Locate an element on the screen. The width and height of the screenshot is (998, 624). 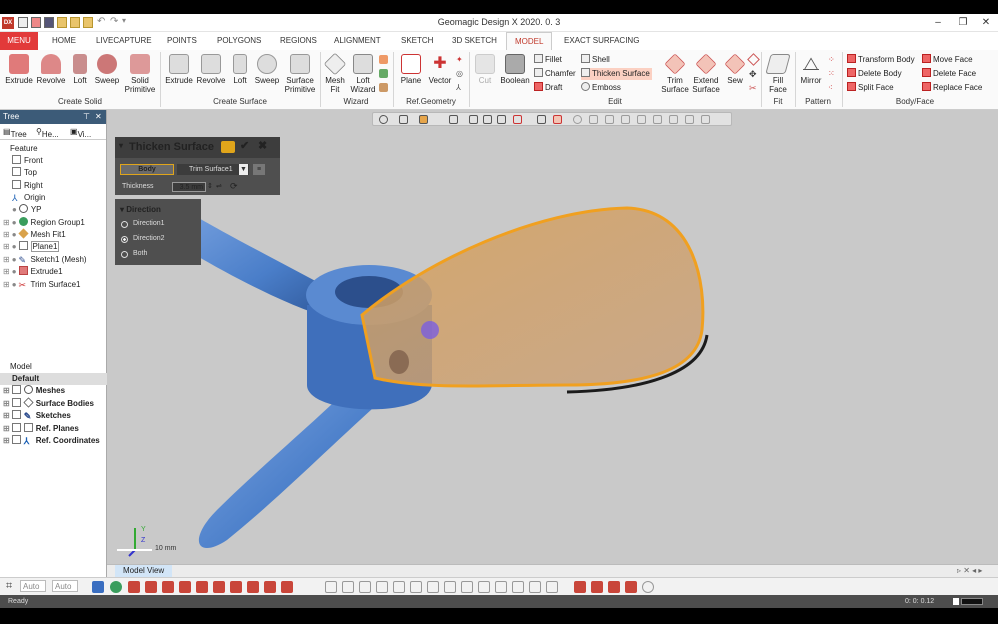
view-box-icon is located at coordinates (403, 119).